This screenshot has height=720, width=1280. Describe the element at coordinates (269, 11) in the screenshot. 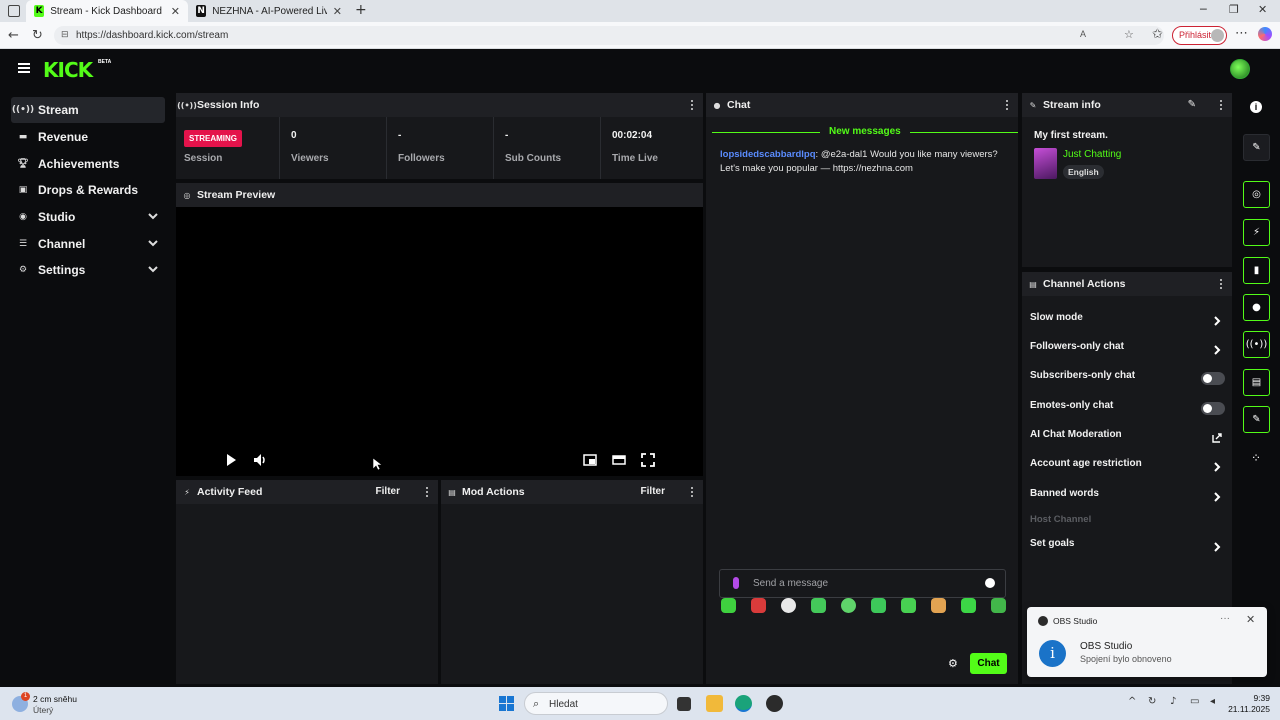

I see `browser-tab-nezhna: N NEZHNA - AI-Powered Live Strea ✕` at that location.